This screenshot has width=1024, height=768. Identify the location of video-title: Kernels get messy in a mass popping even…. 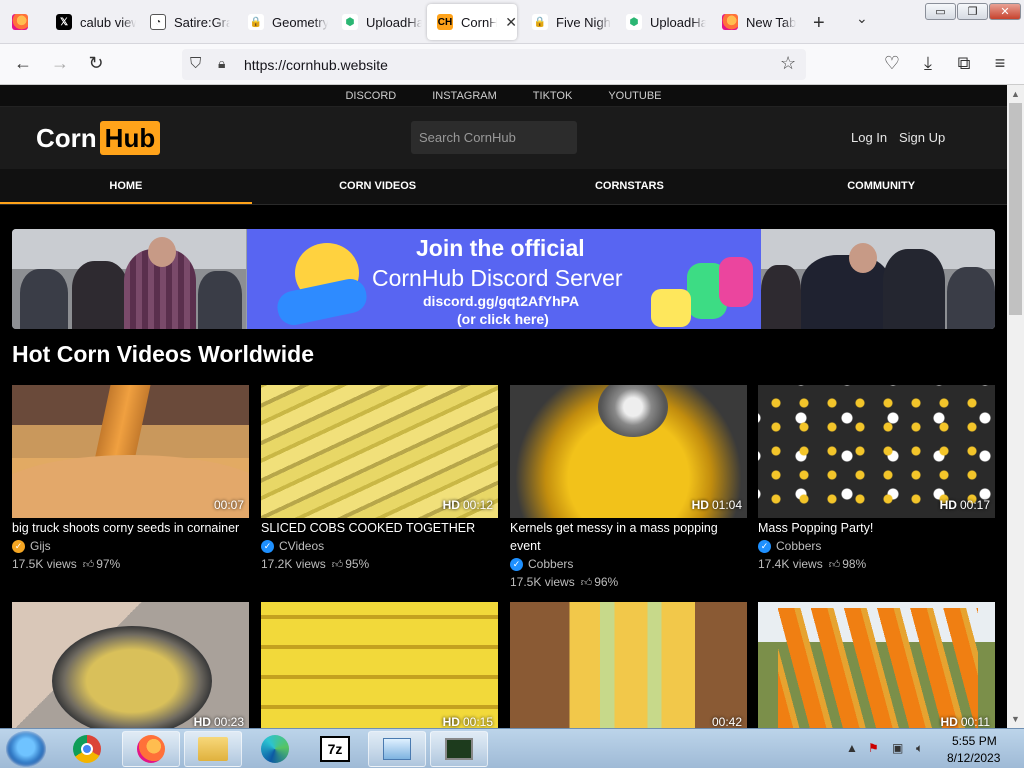
(628, 537).